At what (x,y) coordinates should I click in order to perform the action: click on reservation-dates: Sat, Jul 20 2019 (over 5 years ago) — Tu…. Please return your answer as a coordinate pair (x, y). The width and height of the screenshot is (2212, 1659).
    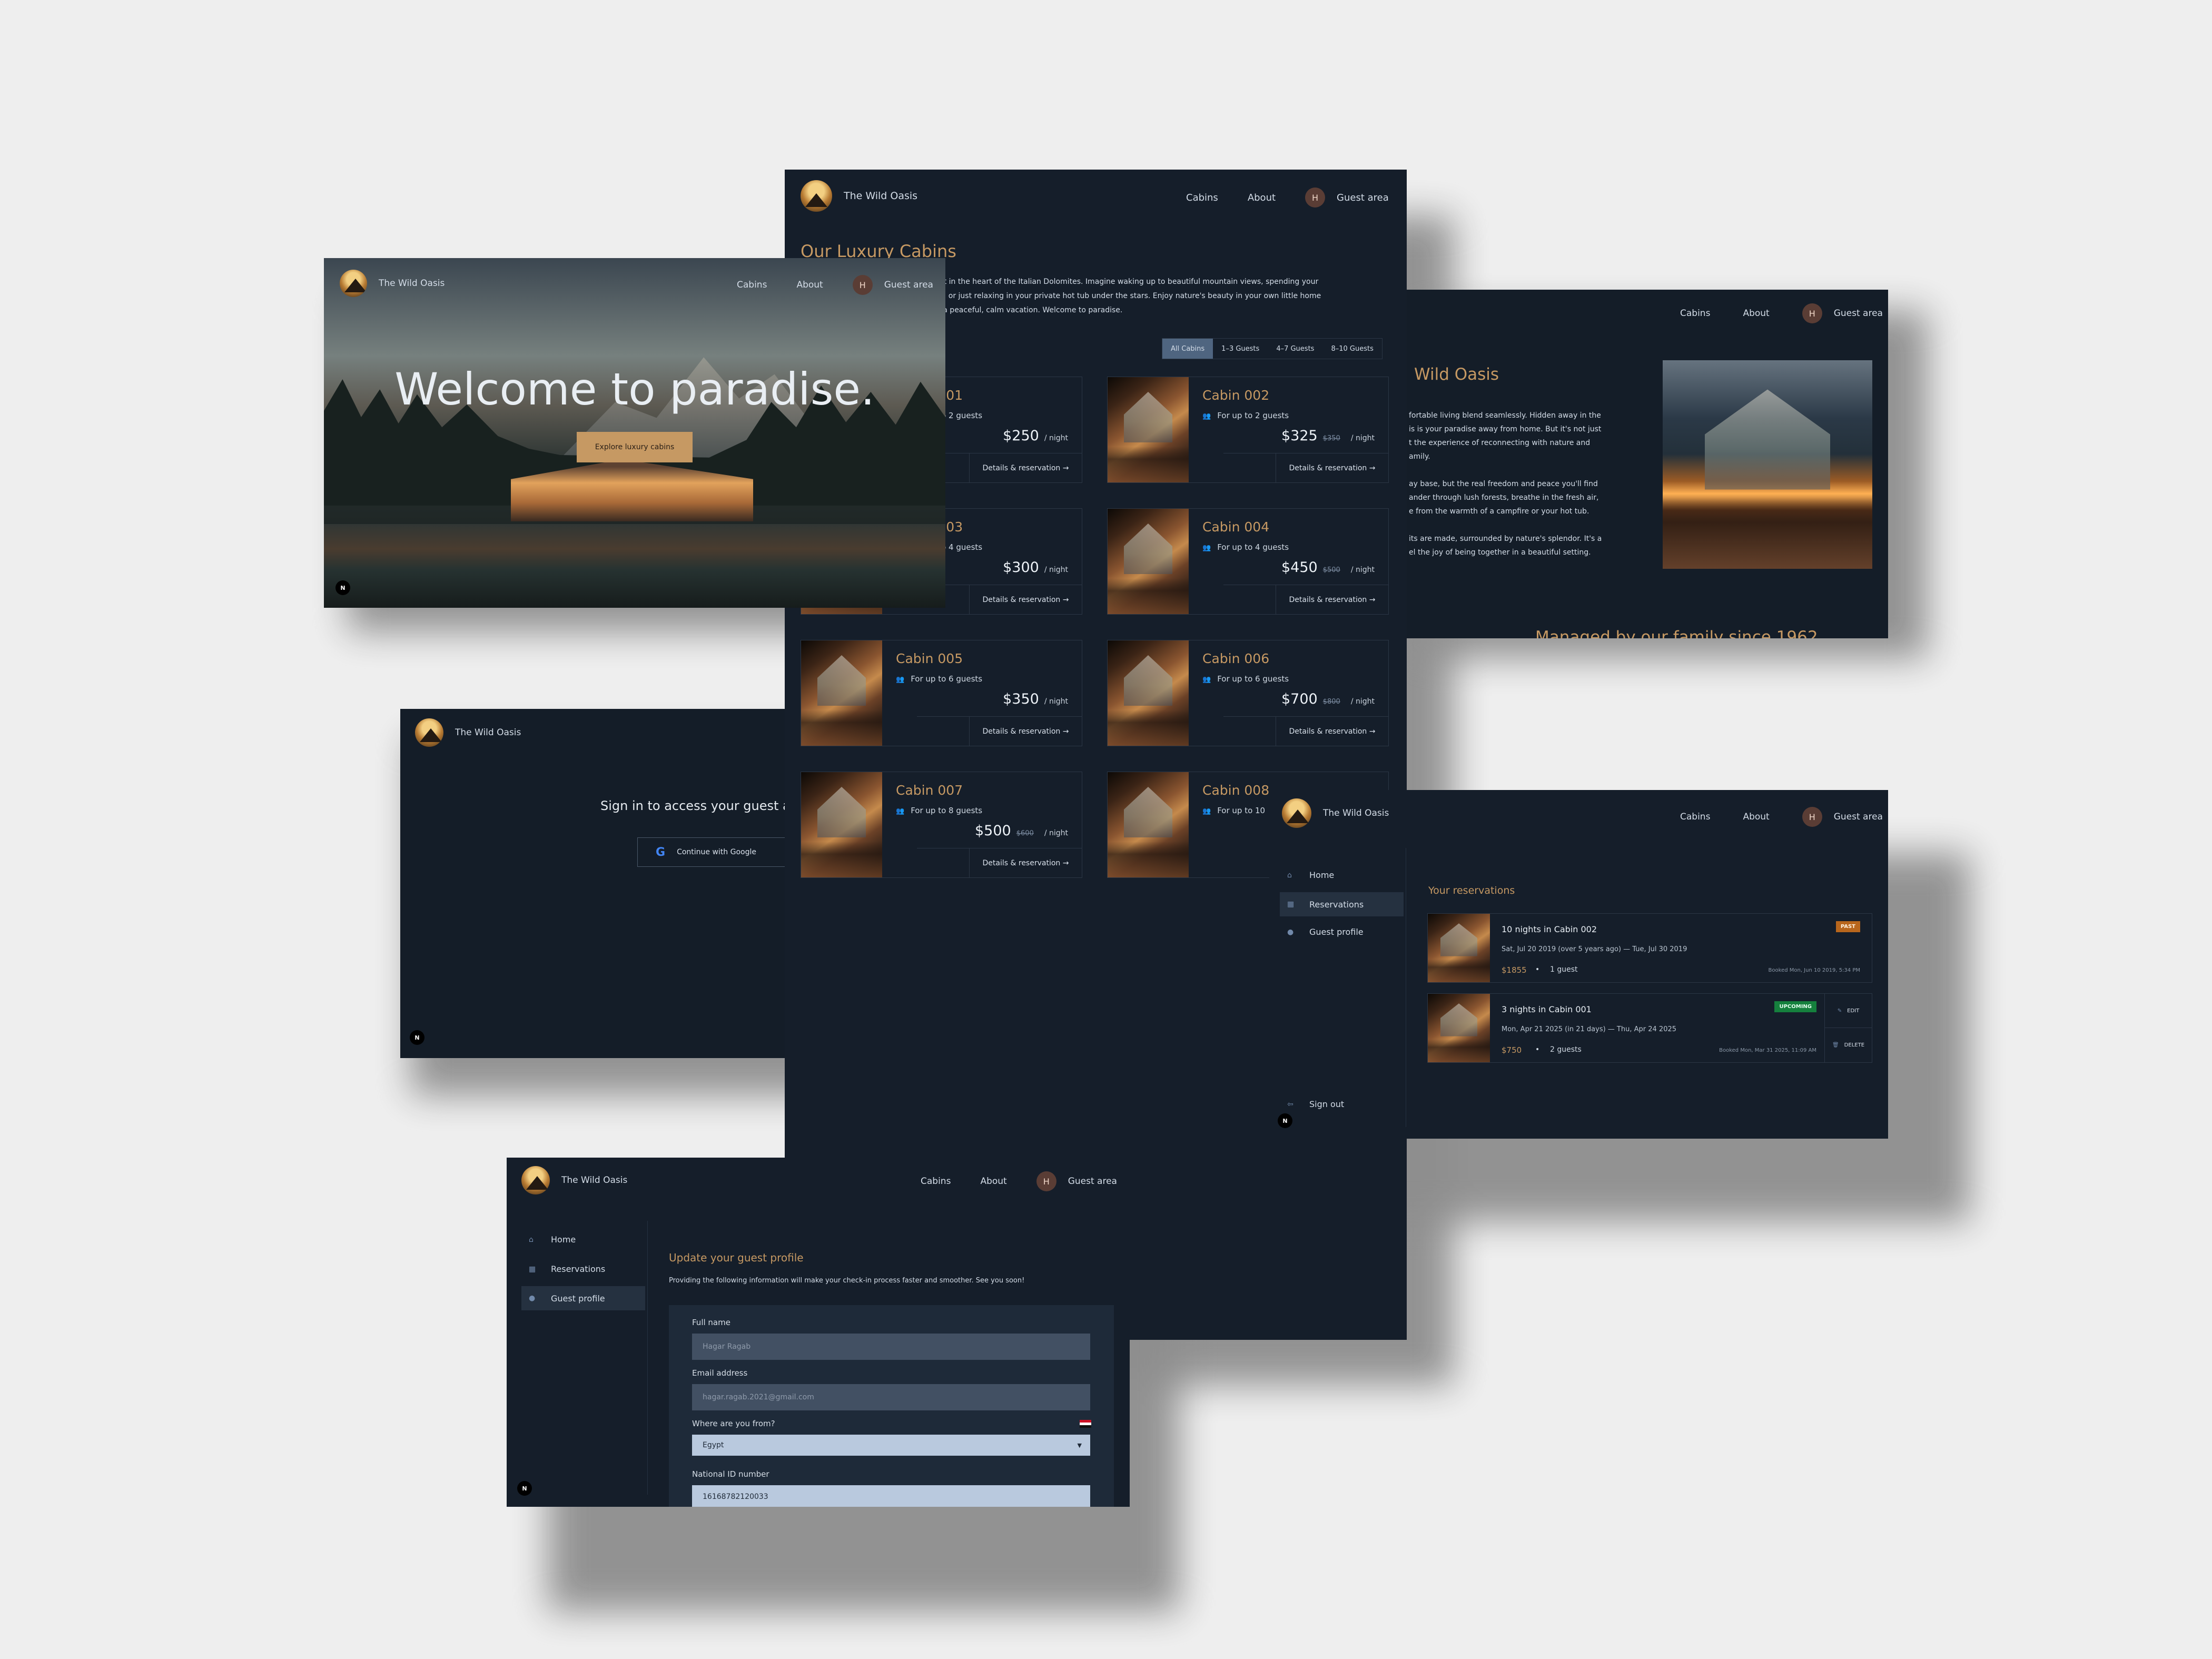
    Looking at the image, I should click on (1594, 949).